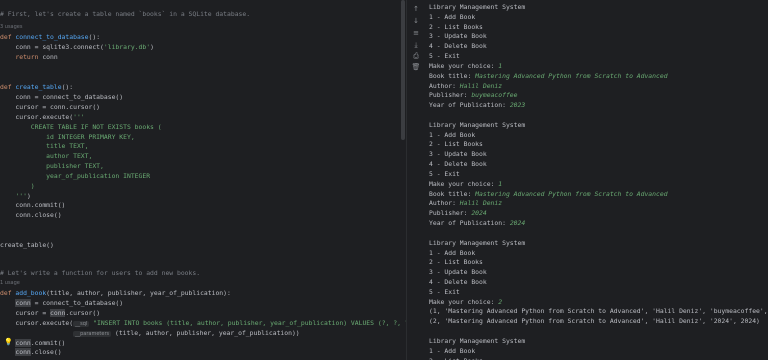 This screenshot has width=768, height=360. I want to click on code-token: conn = connect_to_database(), so click(62, 97).